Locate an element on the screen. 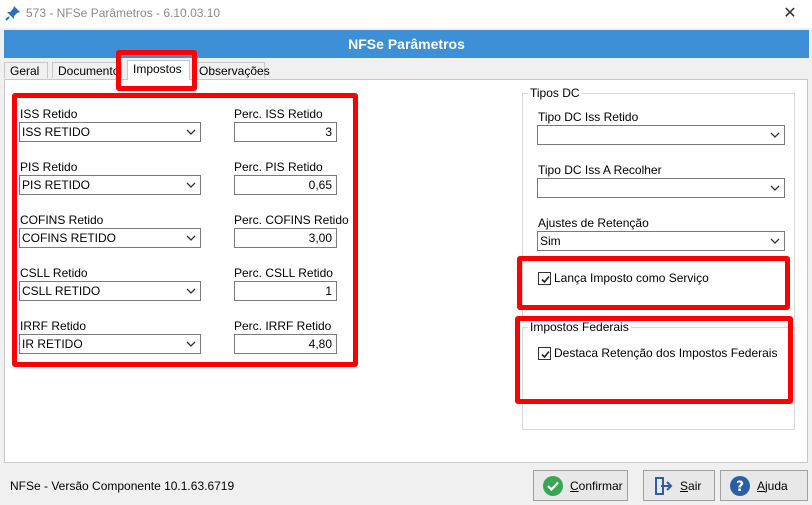  help-label: juda is located at coordinates (776, 485).